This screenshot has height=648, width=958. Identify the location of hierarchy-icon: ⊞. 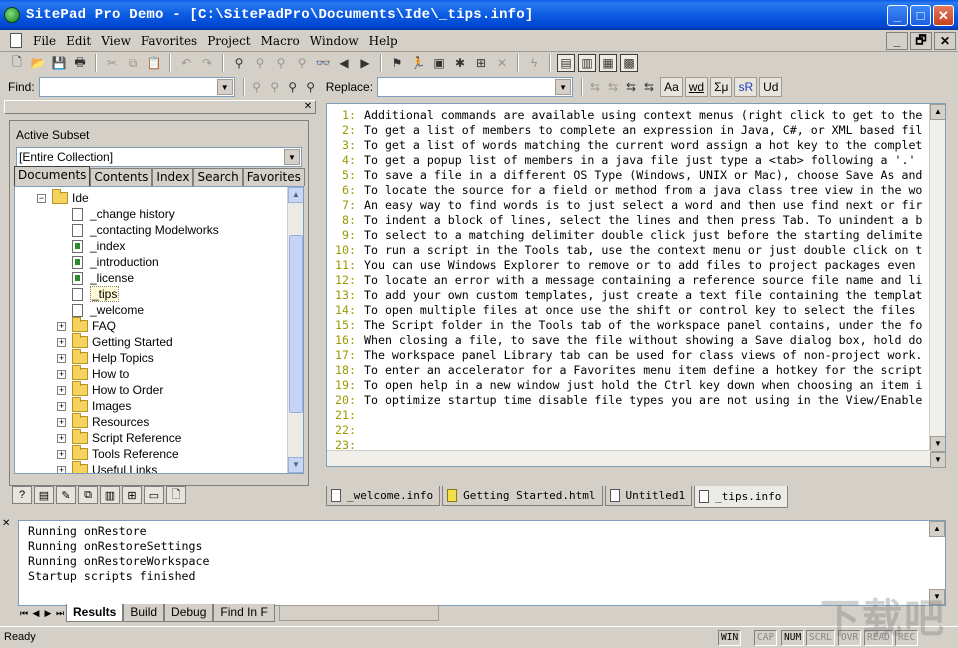
(132, 495).